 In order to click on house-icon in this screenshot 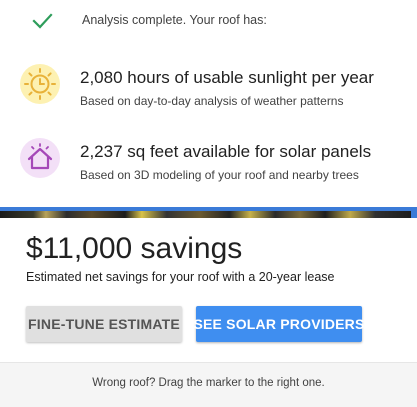, I will do `click(40, 158)`.